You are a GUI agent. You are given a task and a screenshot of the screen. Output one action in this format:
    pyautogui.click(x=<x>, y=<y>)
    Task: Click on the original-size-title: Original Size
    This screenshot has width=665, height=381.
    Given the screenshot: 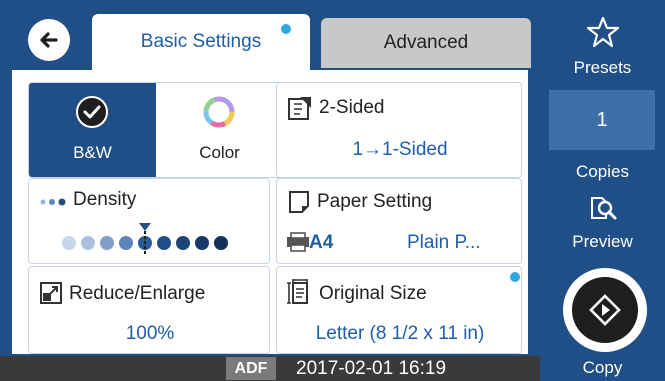 What is the action you would take?
    pyautogui.click(x=373, y=293)
    